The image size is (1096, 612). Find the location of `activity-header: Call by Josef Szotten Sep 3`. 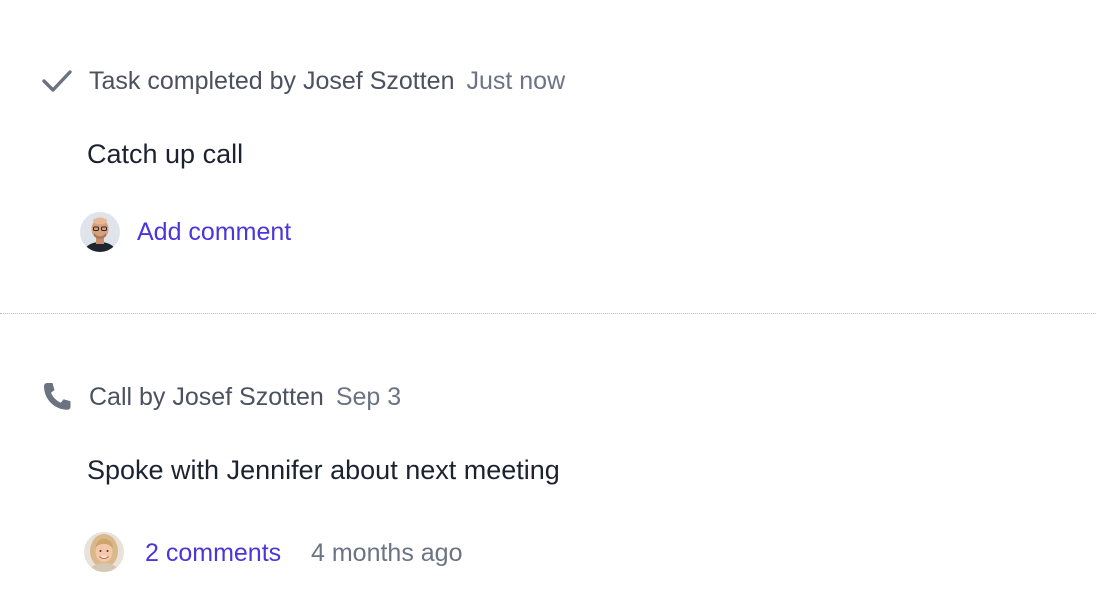

activity-header: Call by Josef Szotten Sep 3 is located at coordinates (245, 397).